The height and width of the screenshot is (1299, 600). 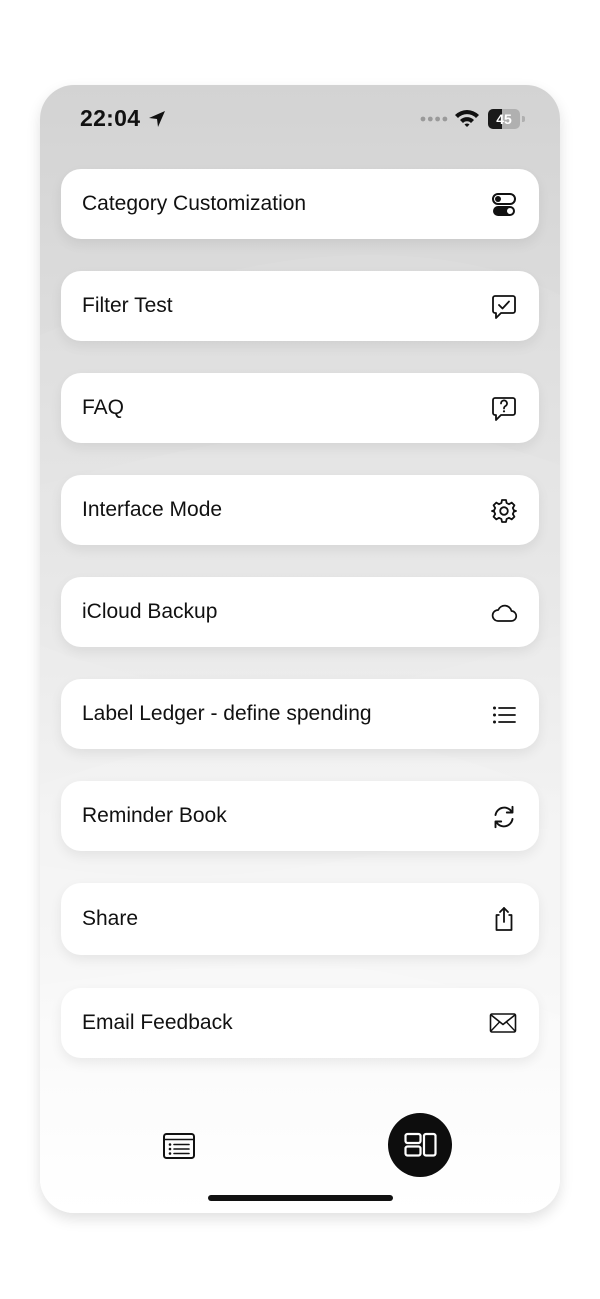 I want to click on signal-dots-icon, so click(x=434, y=119).